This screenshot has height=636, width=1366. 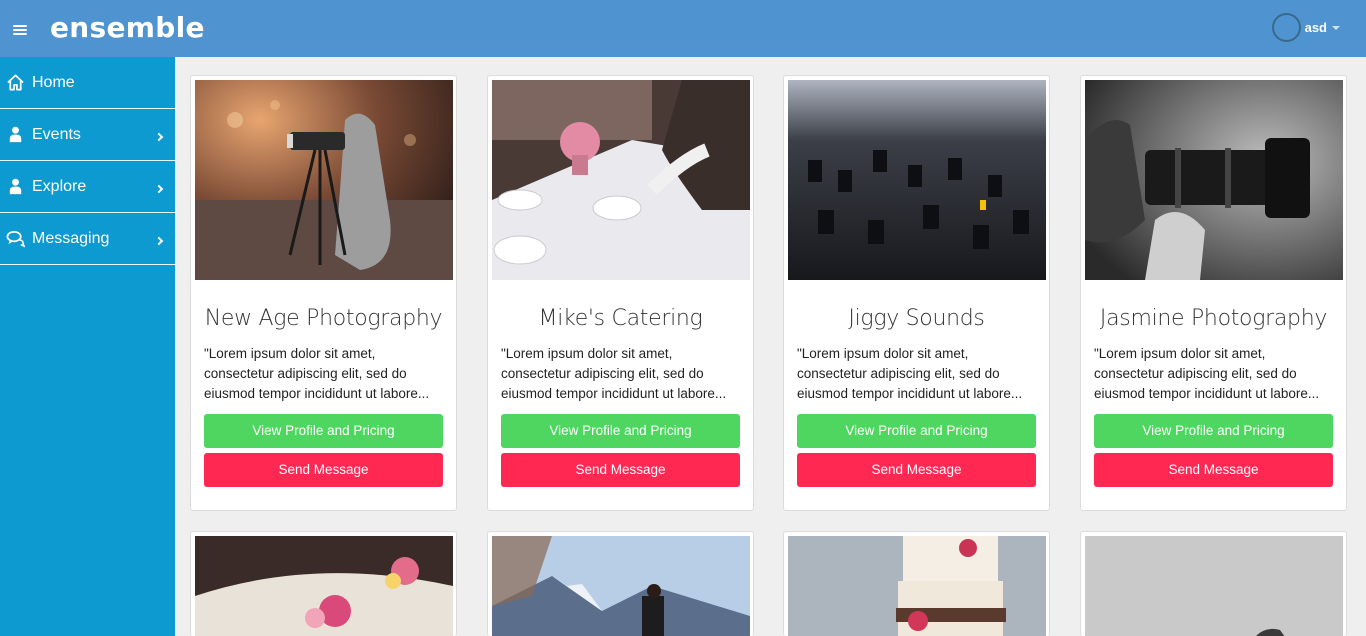 I want to click on card-title: Jiggy Sounds, so click(x=916, y=318).